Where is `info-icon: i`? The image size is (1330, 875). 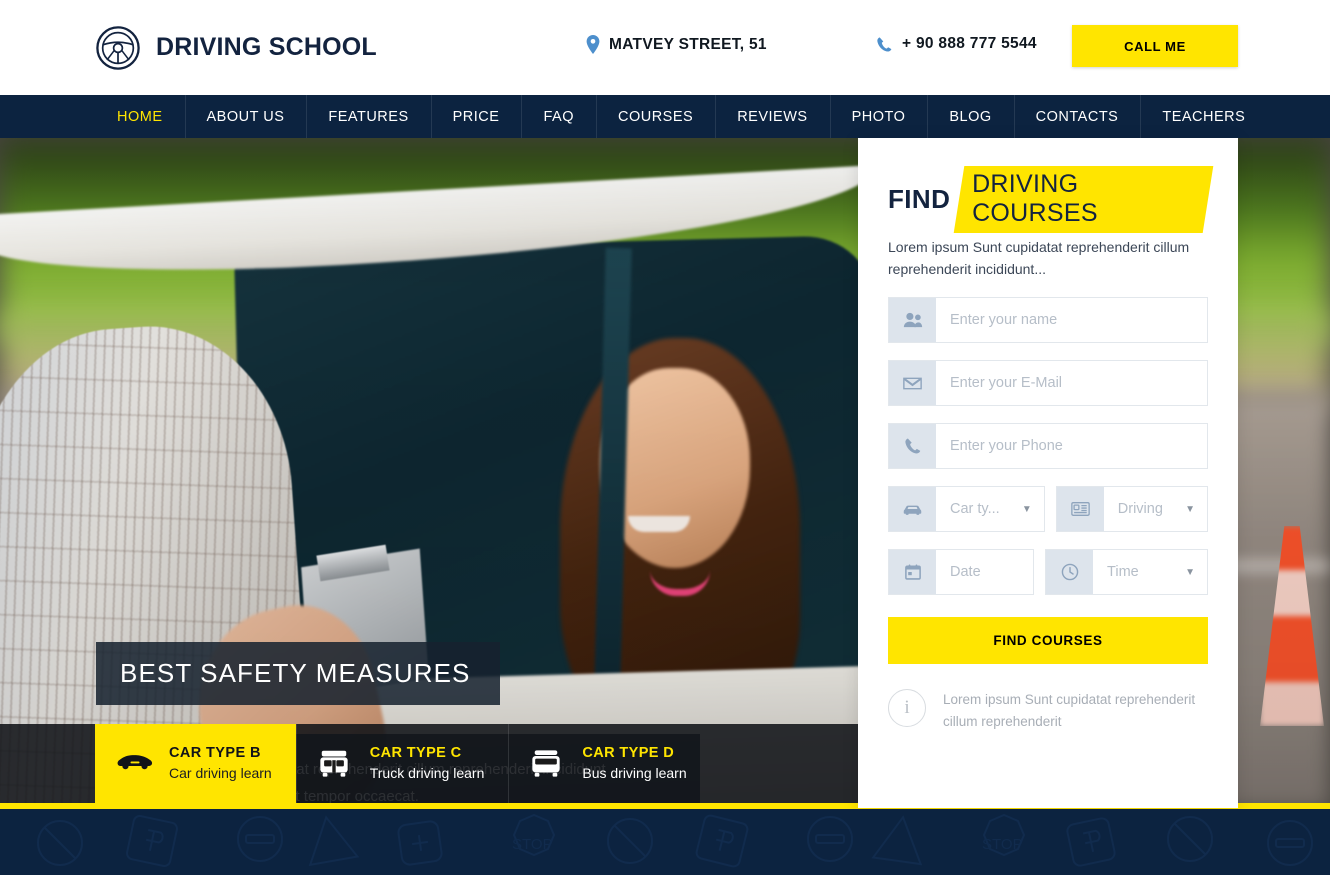 info-icon: i is located at coordinates (907, 708).